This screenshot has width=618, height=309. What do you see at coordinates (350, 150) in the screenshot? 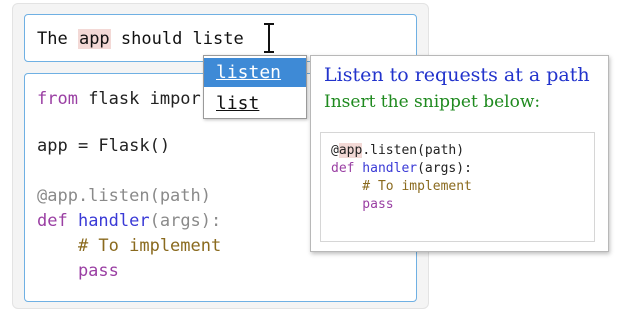
I see `snippet-highlight-app: app` at bounding box center [350, 150].